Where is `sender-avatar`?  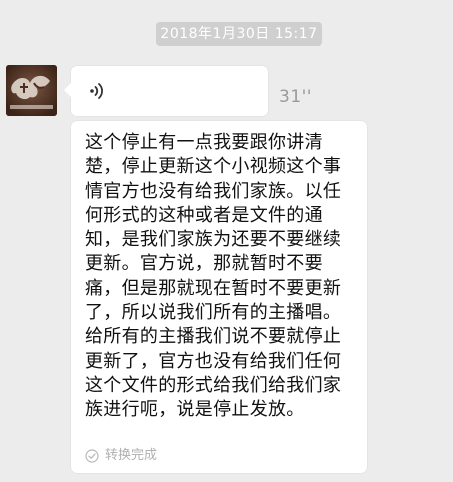
sender-avatar is located at coordinates (31, 90).